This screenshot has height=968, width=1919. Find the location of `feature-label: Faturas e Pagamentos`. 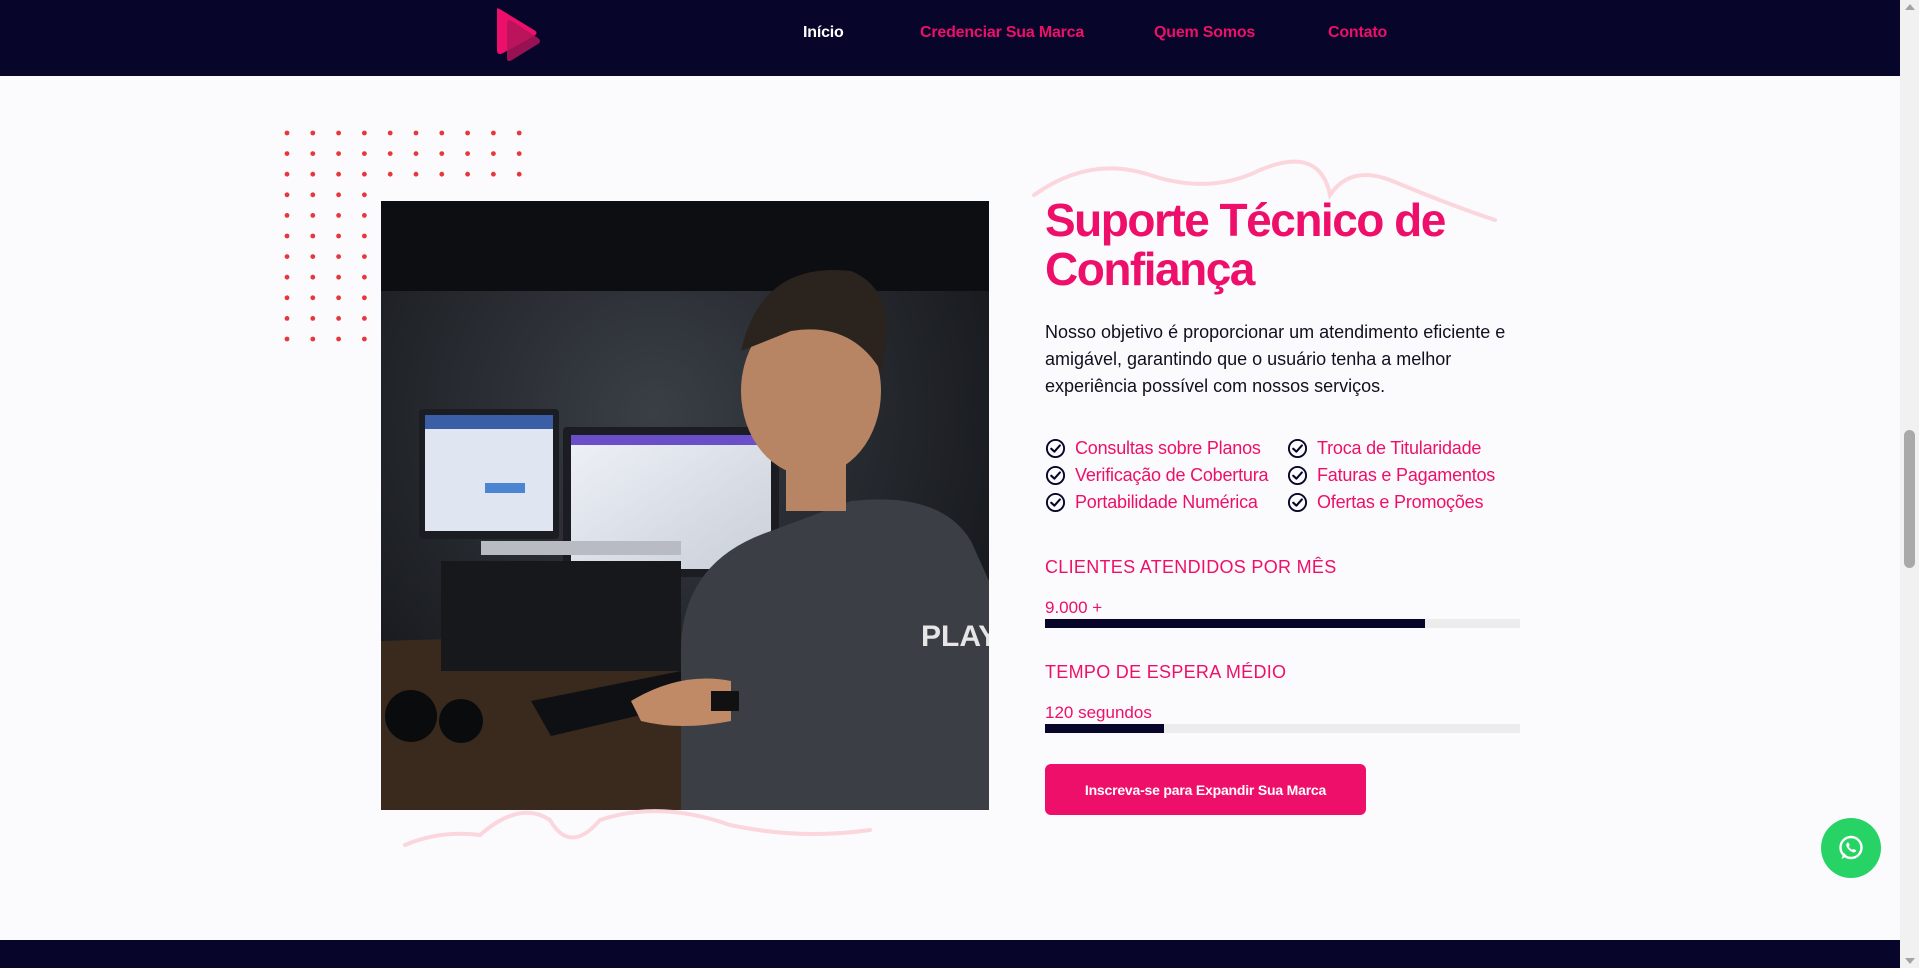

feature-label: Faturas e Pagamentos is located at coordinates (1406, 474).